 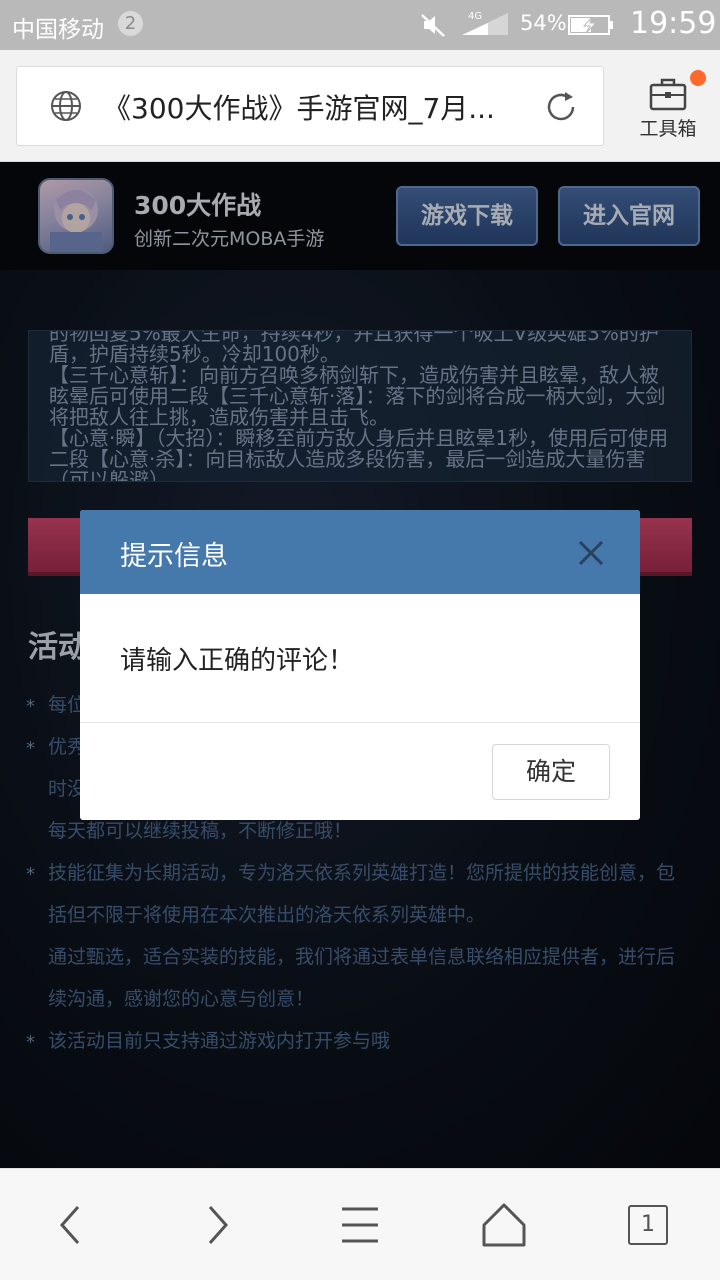 I want to click on clock: 19:59, so click(x=673, y=23).